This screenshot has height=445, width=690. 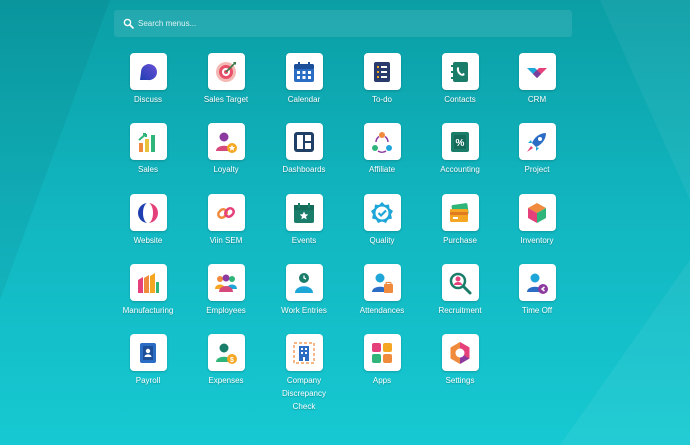 I want to click on loyalty-icon, so click(x=226, y=142).